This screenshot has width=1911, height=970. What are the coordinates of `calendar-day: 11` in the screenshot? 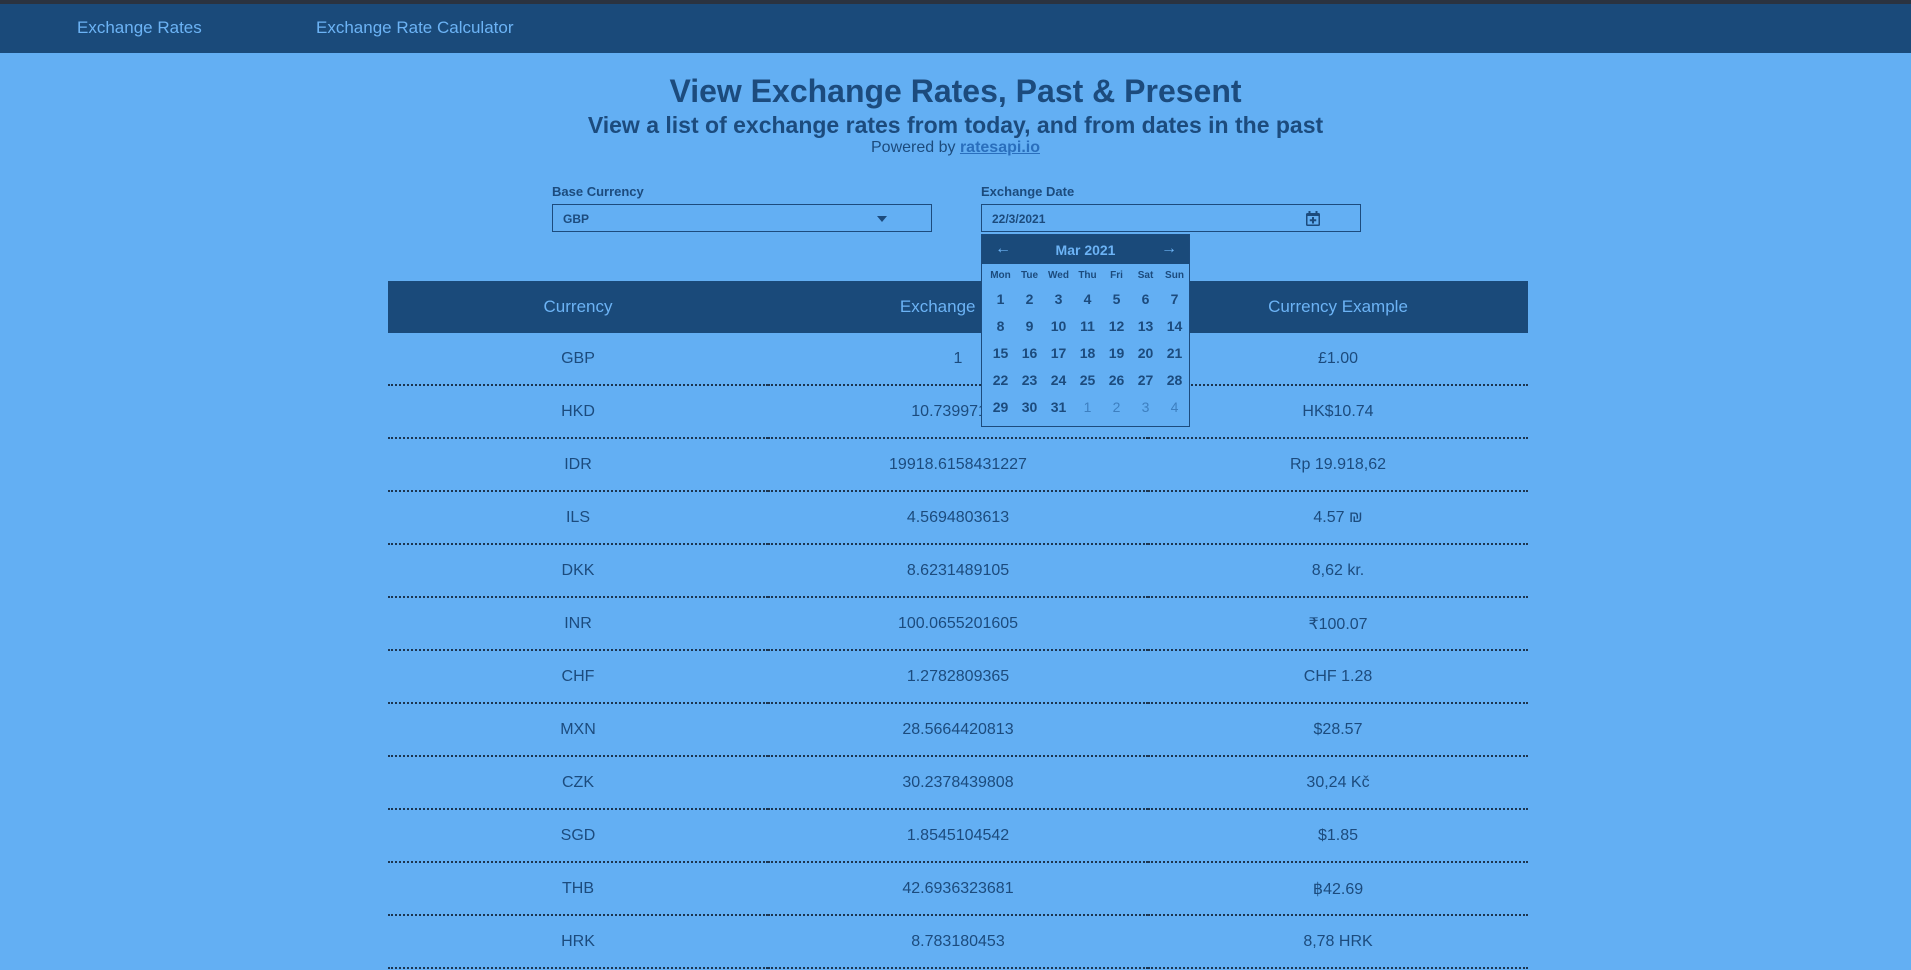 It's located at (1087, 326).